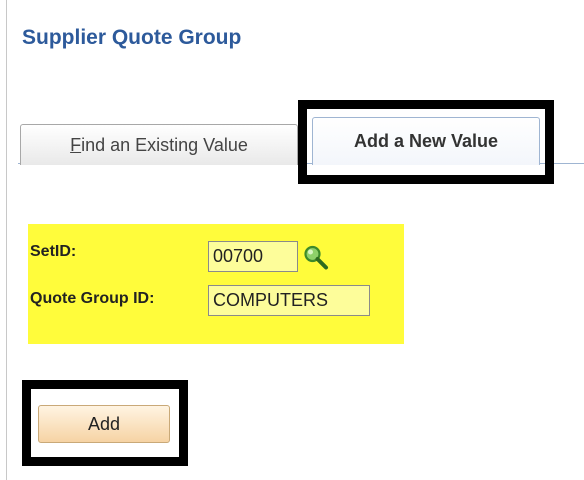 The image size is (584, 480). I want to click on tab-find-label: ind an Existing Value, so click(164, 144).